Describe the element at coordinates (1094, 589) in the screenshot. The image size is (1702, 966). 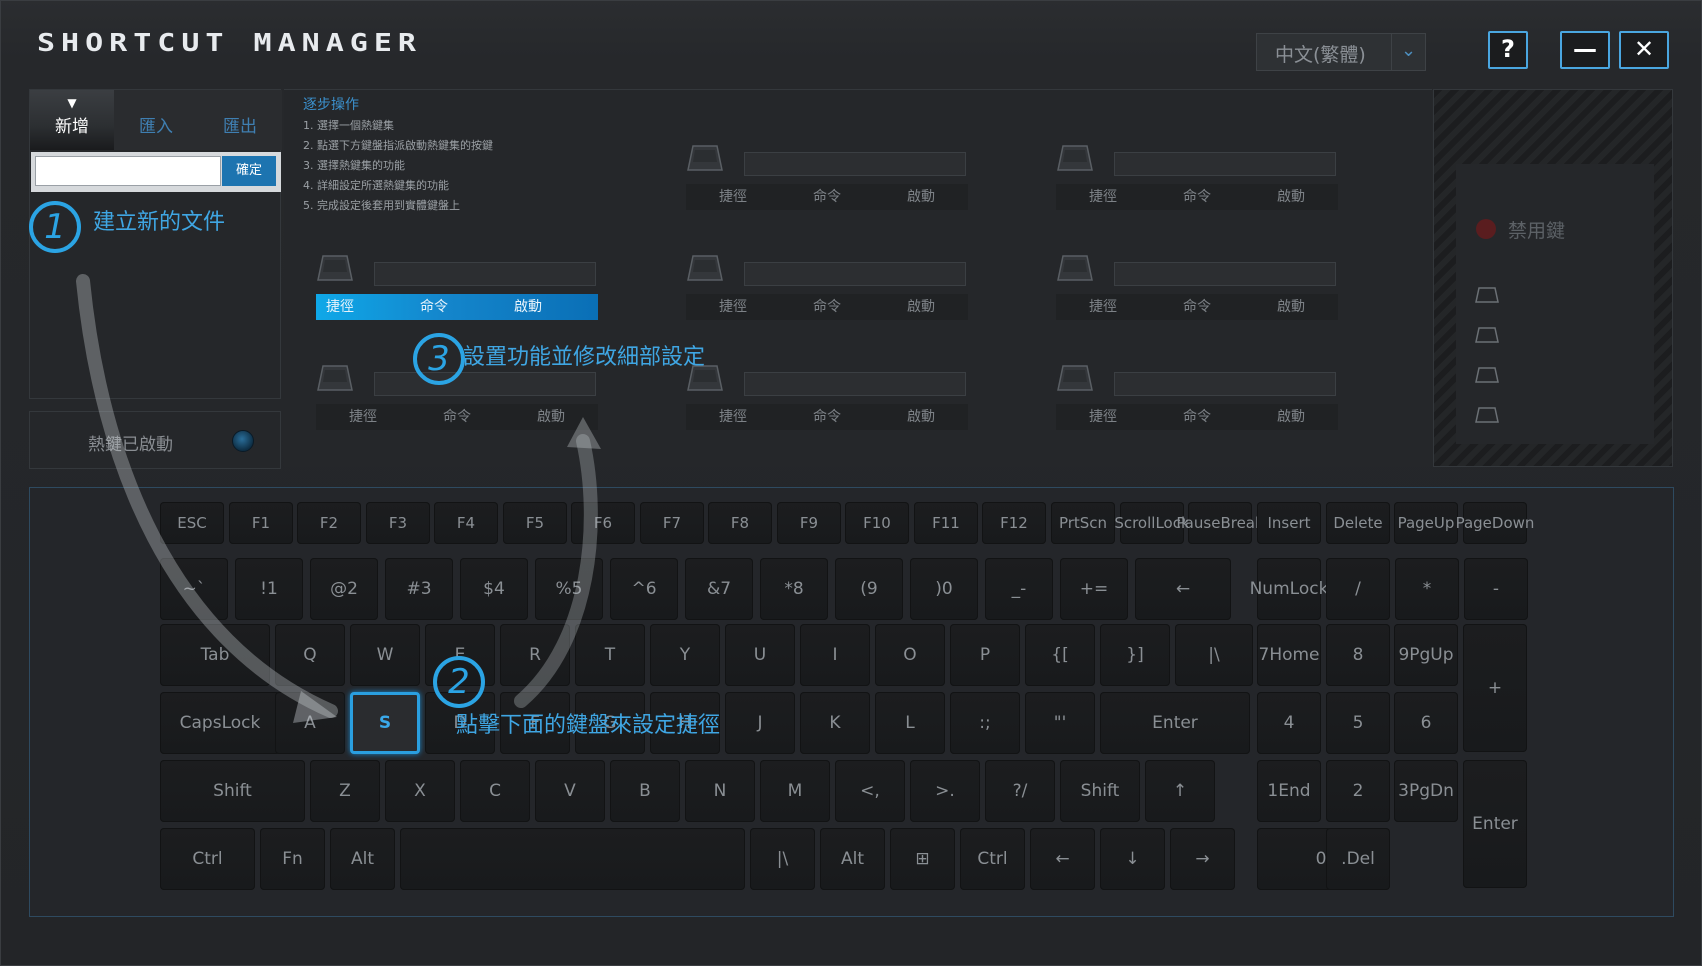
I see `number-row-key: + =` at that location.